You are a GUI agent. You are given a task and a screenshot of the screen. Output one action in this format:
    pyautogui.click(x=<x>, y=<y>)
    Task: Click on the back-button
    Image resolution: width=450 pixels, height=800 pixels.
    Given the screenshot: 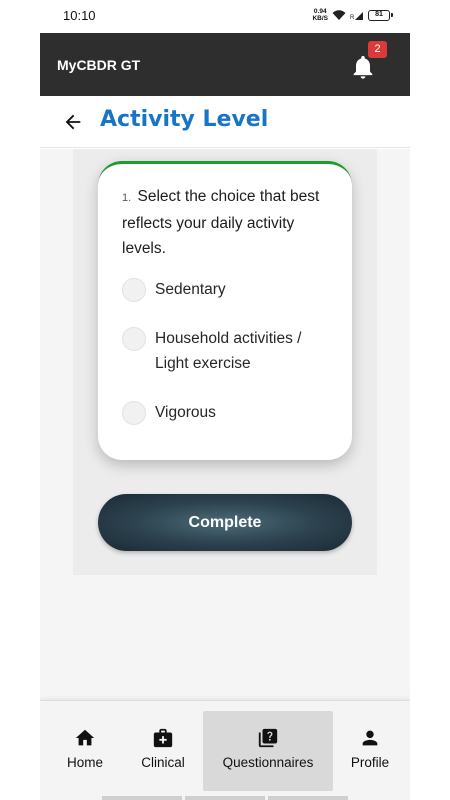 What is the action you would take?
    pyautogui.click(x=73, y=122)
    